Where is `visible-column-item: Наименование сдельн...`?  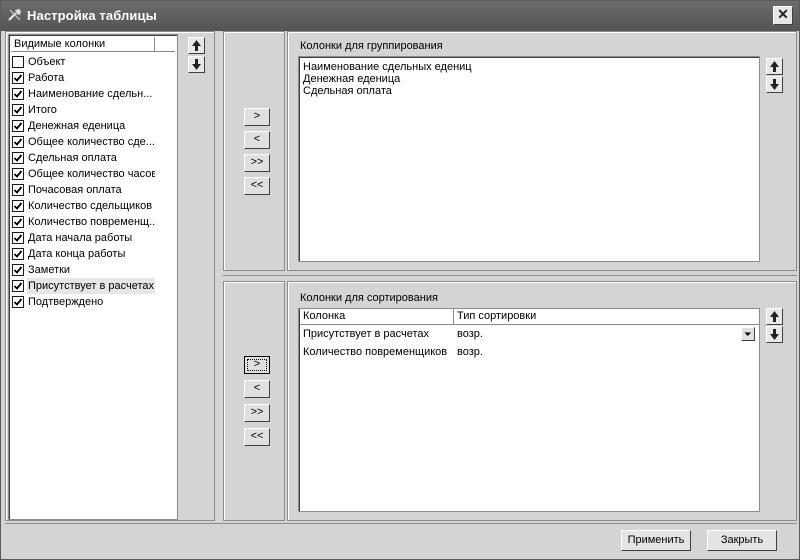
visible-column-item: Наименование сдельн... is located at coordinates (83, 94).